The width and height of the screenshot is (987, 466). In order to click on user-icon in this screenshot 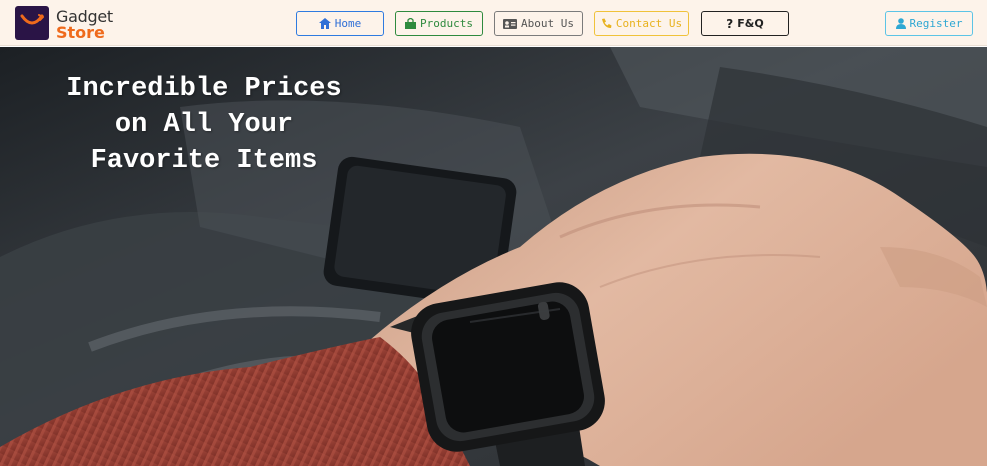, I will do `click(900, 23)`.